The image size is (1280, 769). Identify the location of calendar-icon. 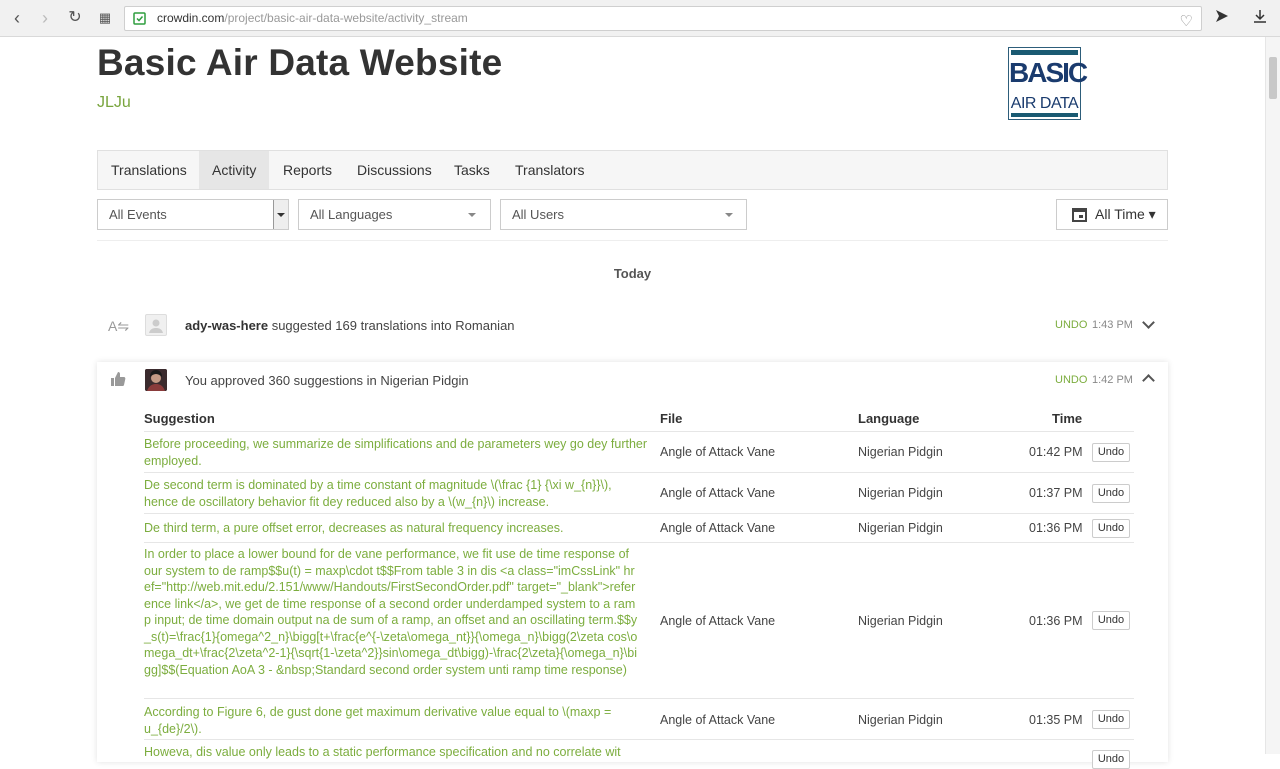
(1079, 215).